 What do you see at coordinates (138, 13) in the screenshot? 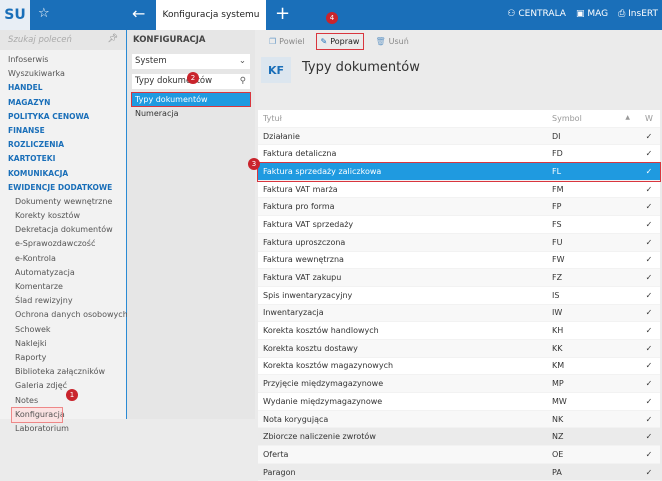
I see `back-arrow-icon: ←` at bounding box center [138, 13].